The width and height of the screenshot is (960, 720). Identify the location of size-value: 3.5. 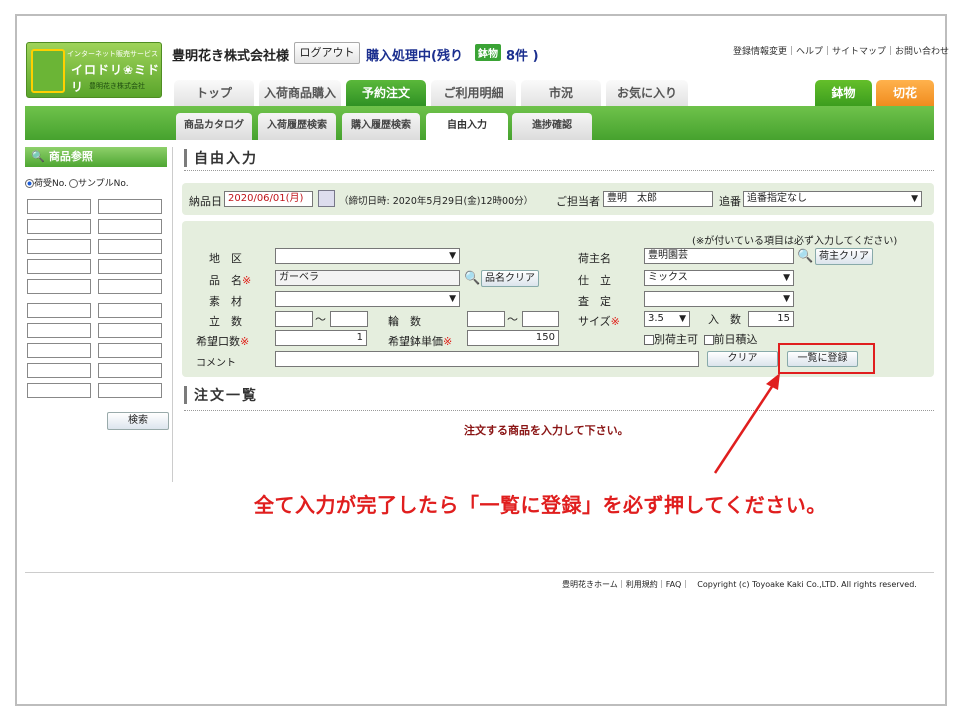
(656, 318).